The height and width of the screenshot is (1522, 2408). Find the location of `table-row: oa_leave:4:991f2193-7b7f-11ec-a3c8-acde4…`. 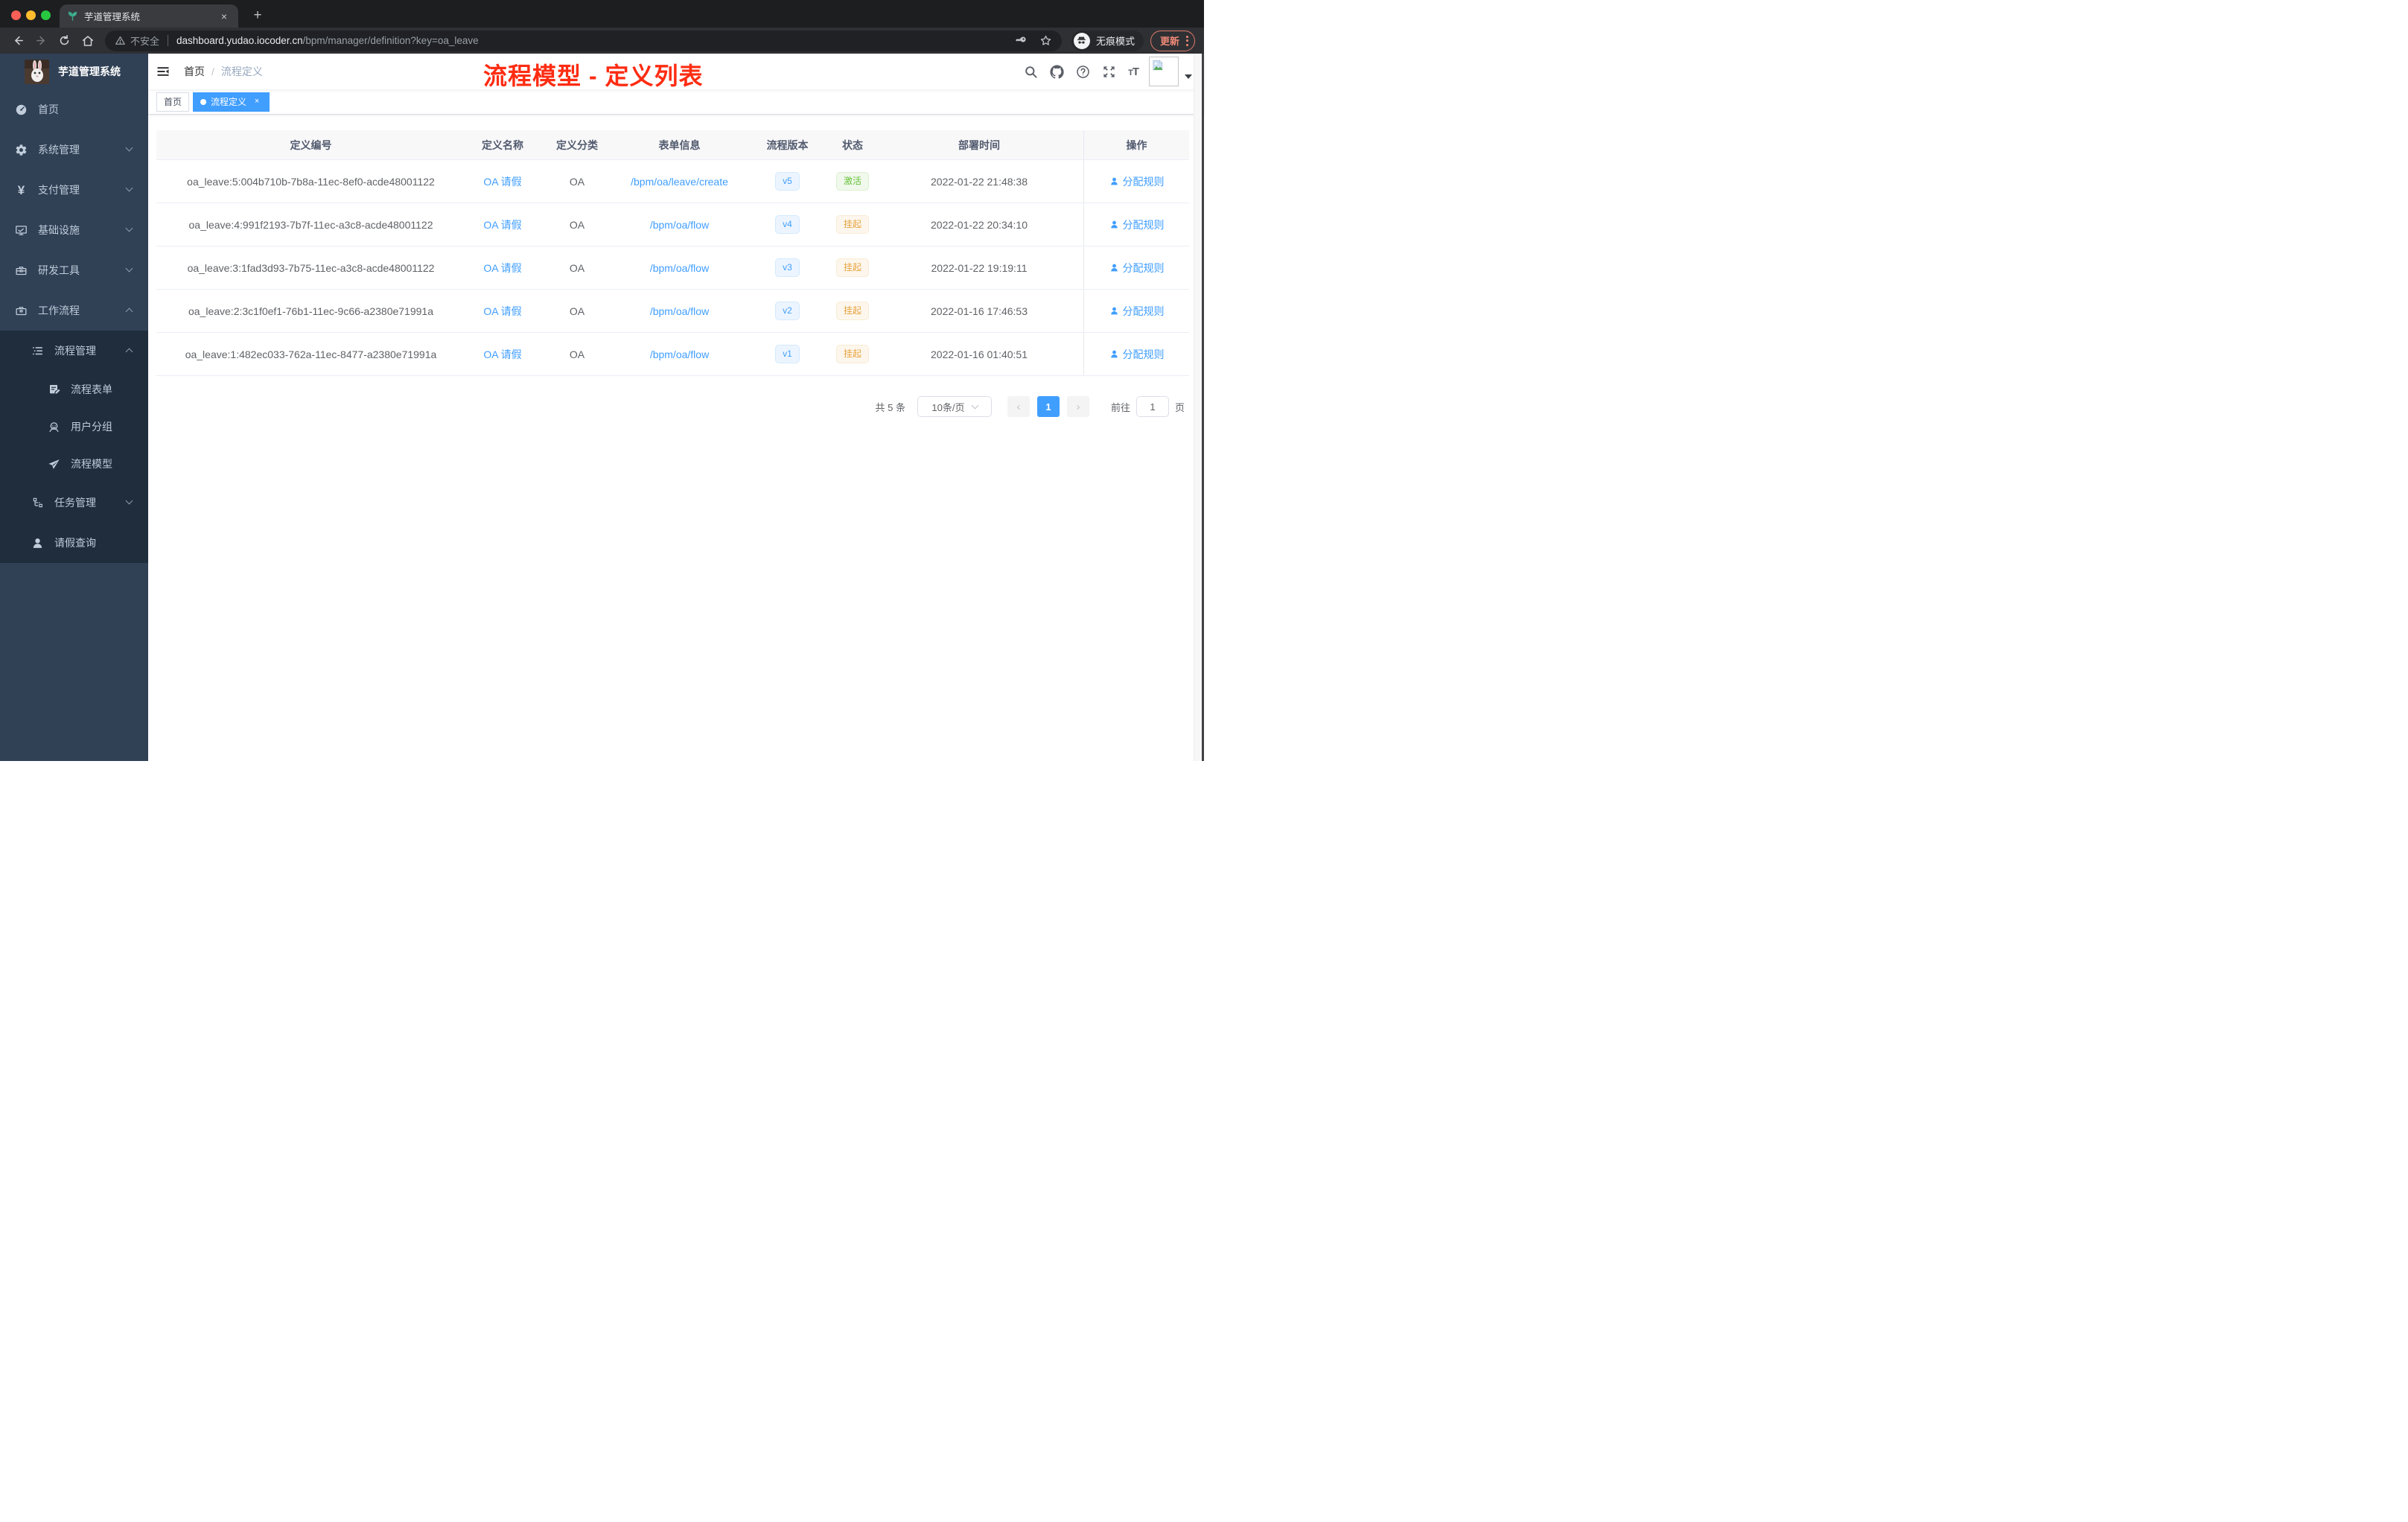

table-row: oa_leave:4:991f2193-7b7f-11ec-a3c8-acde4… is located at coordinates (672, 224).